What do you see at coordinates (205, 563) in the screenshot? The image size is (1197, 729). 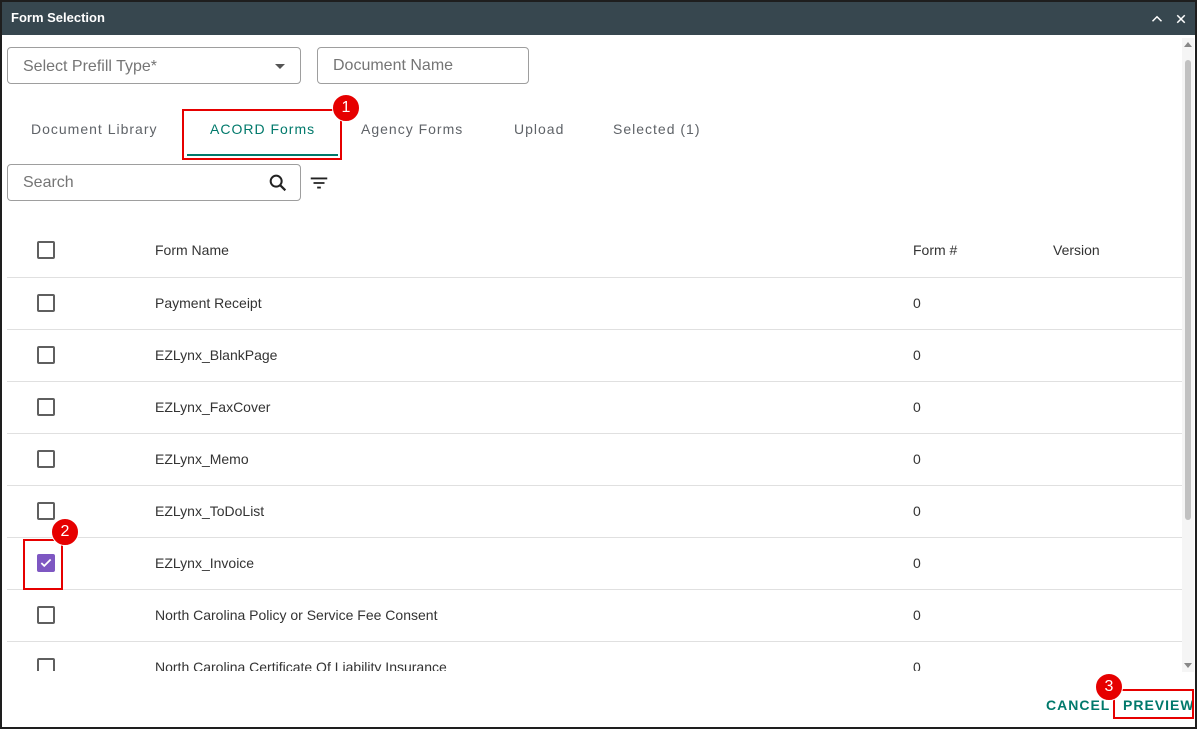 I see `form-name: EZLynx_Invoice` at bounding box center [205, 563].